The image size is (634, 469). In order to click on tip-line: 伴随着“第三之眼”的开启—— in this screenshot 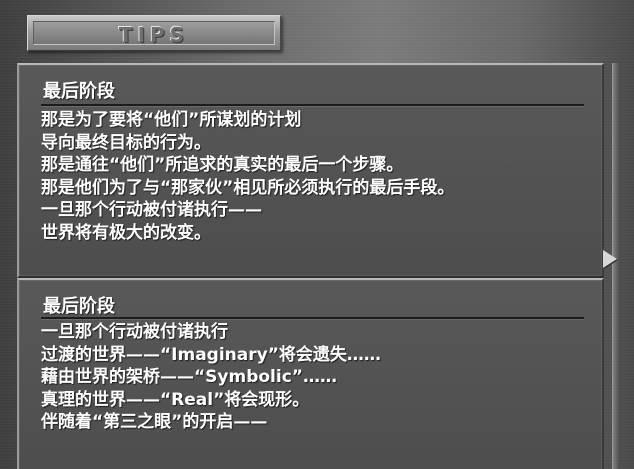, I will do `click(154, 422)`.